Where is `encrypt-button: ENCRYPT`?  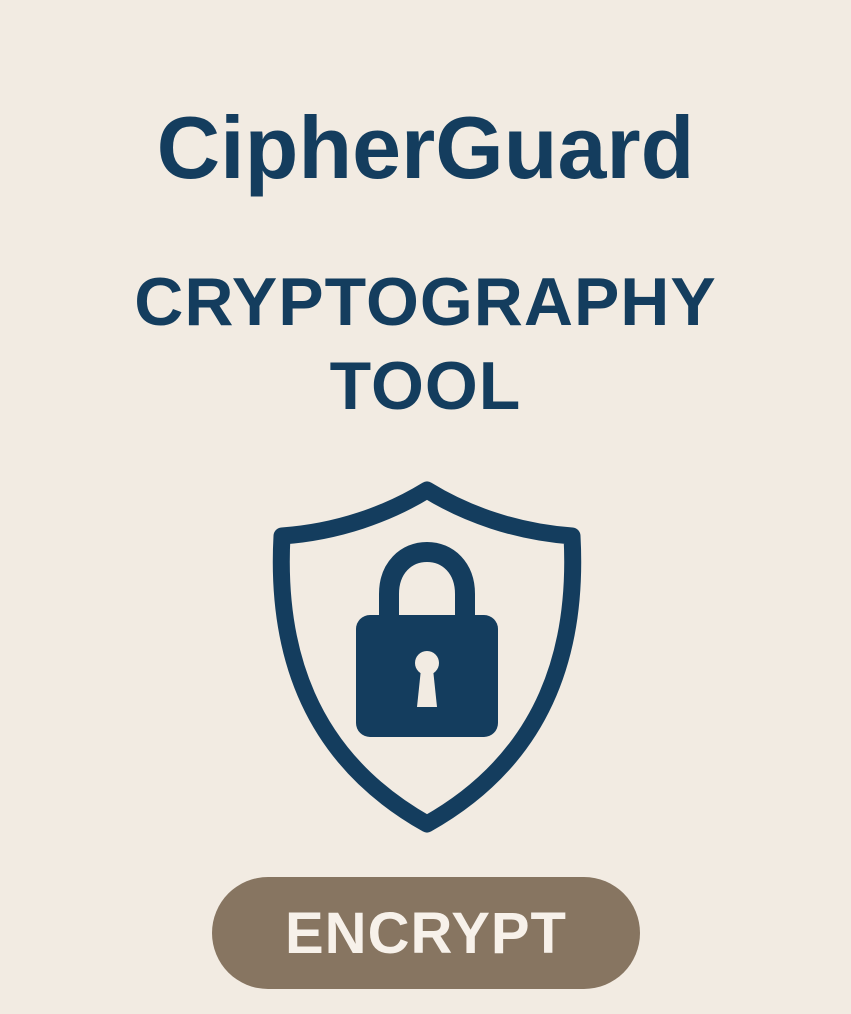
encrypt-button: ENCRYPT is located at coordinates (426, 933).